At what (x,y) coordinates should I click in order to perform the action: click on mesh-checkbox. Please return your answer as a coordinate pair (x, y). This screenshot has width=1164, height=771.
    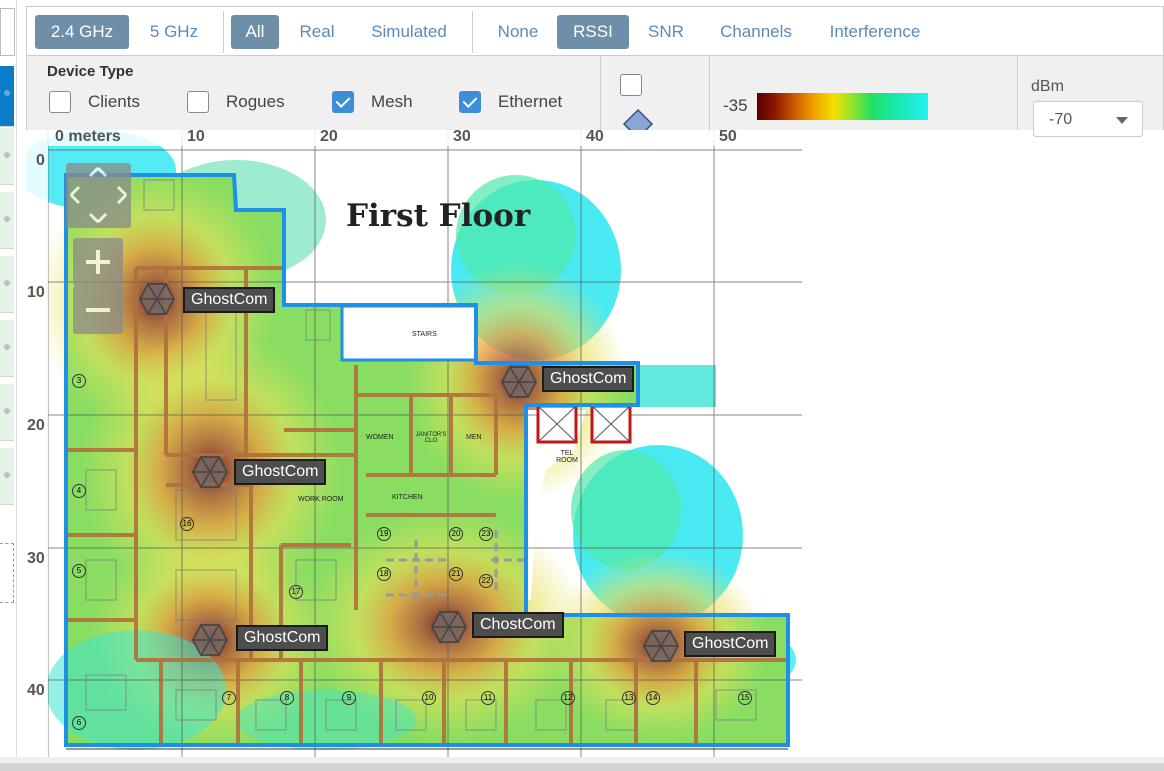
    Looking at the image, I should click on (343, 102).